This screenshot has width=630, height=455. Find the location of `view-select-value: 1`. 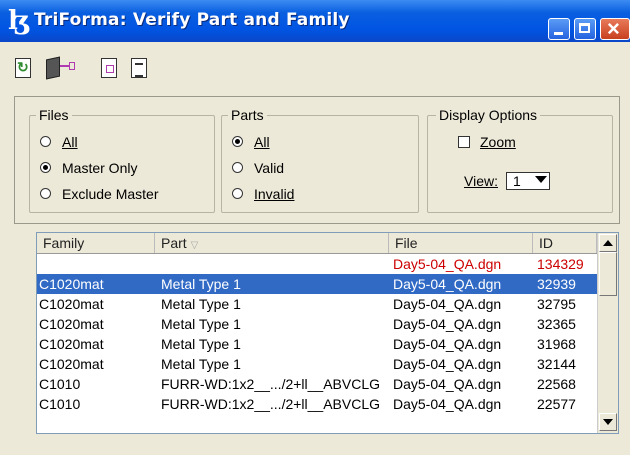

view-select-value: 1 is located at coordinates (517, 181).